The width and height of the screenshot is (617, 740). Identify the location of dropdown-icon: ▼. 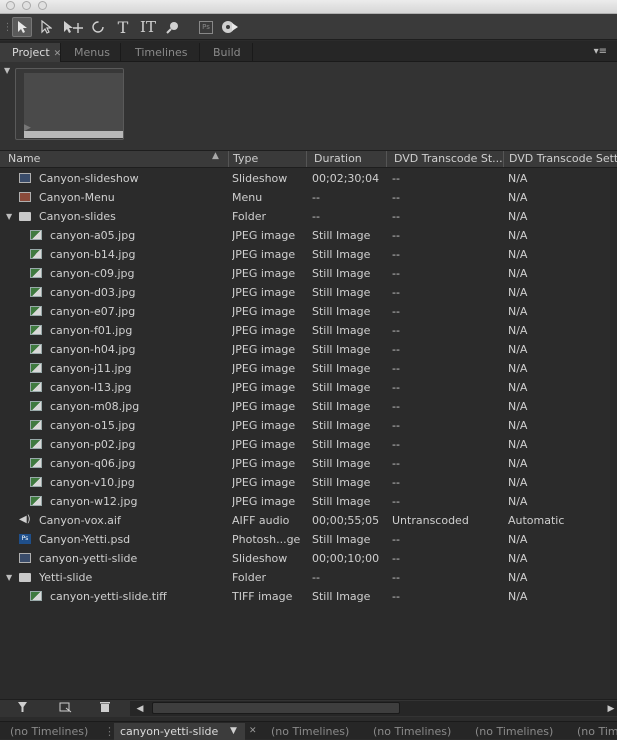
(233, 731).